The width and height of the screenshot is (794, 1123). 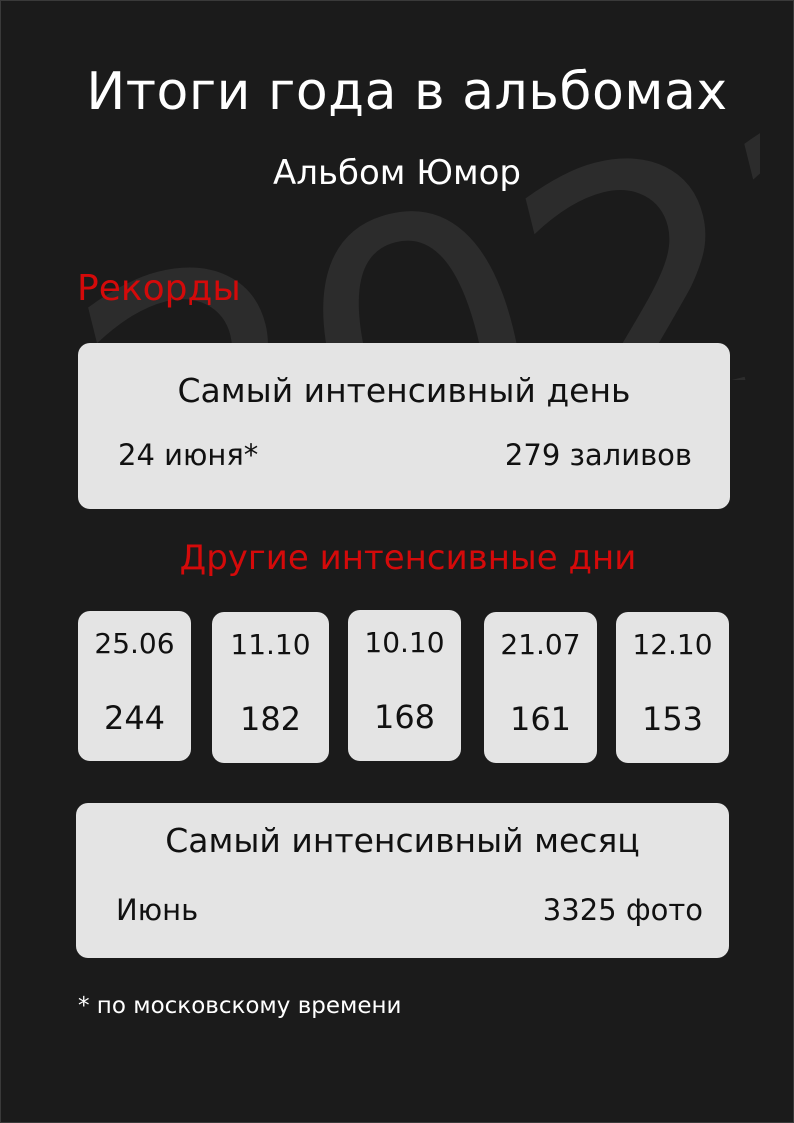 I want to click on other-day-card: 21.07 161, so click(x=540, y=687).